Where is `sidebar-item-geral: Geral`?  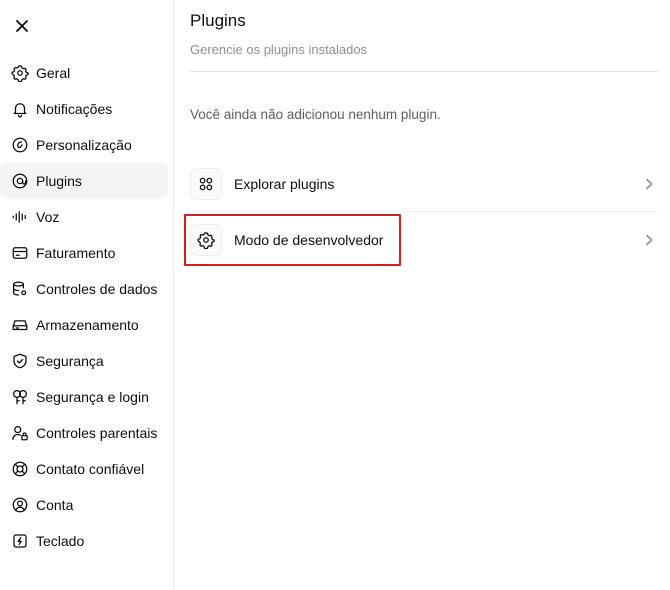 sidebar-item-geral: Geral is located at coordinates (84, 73).